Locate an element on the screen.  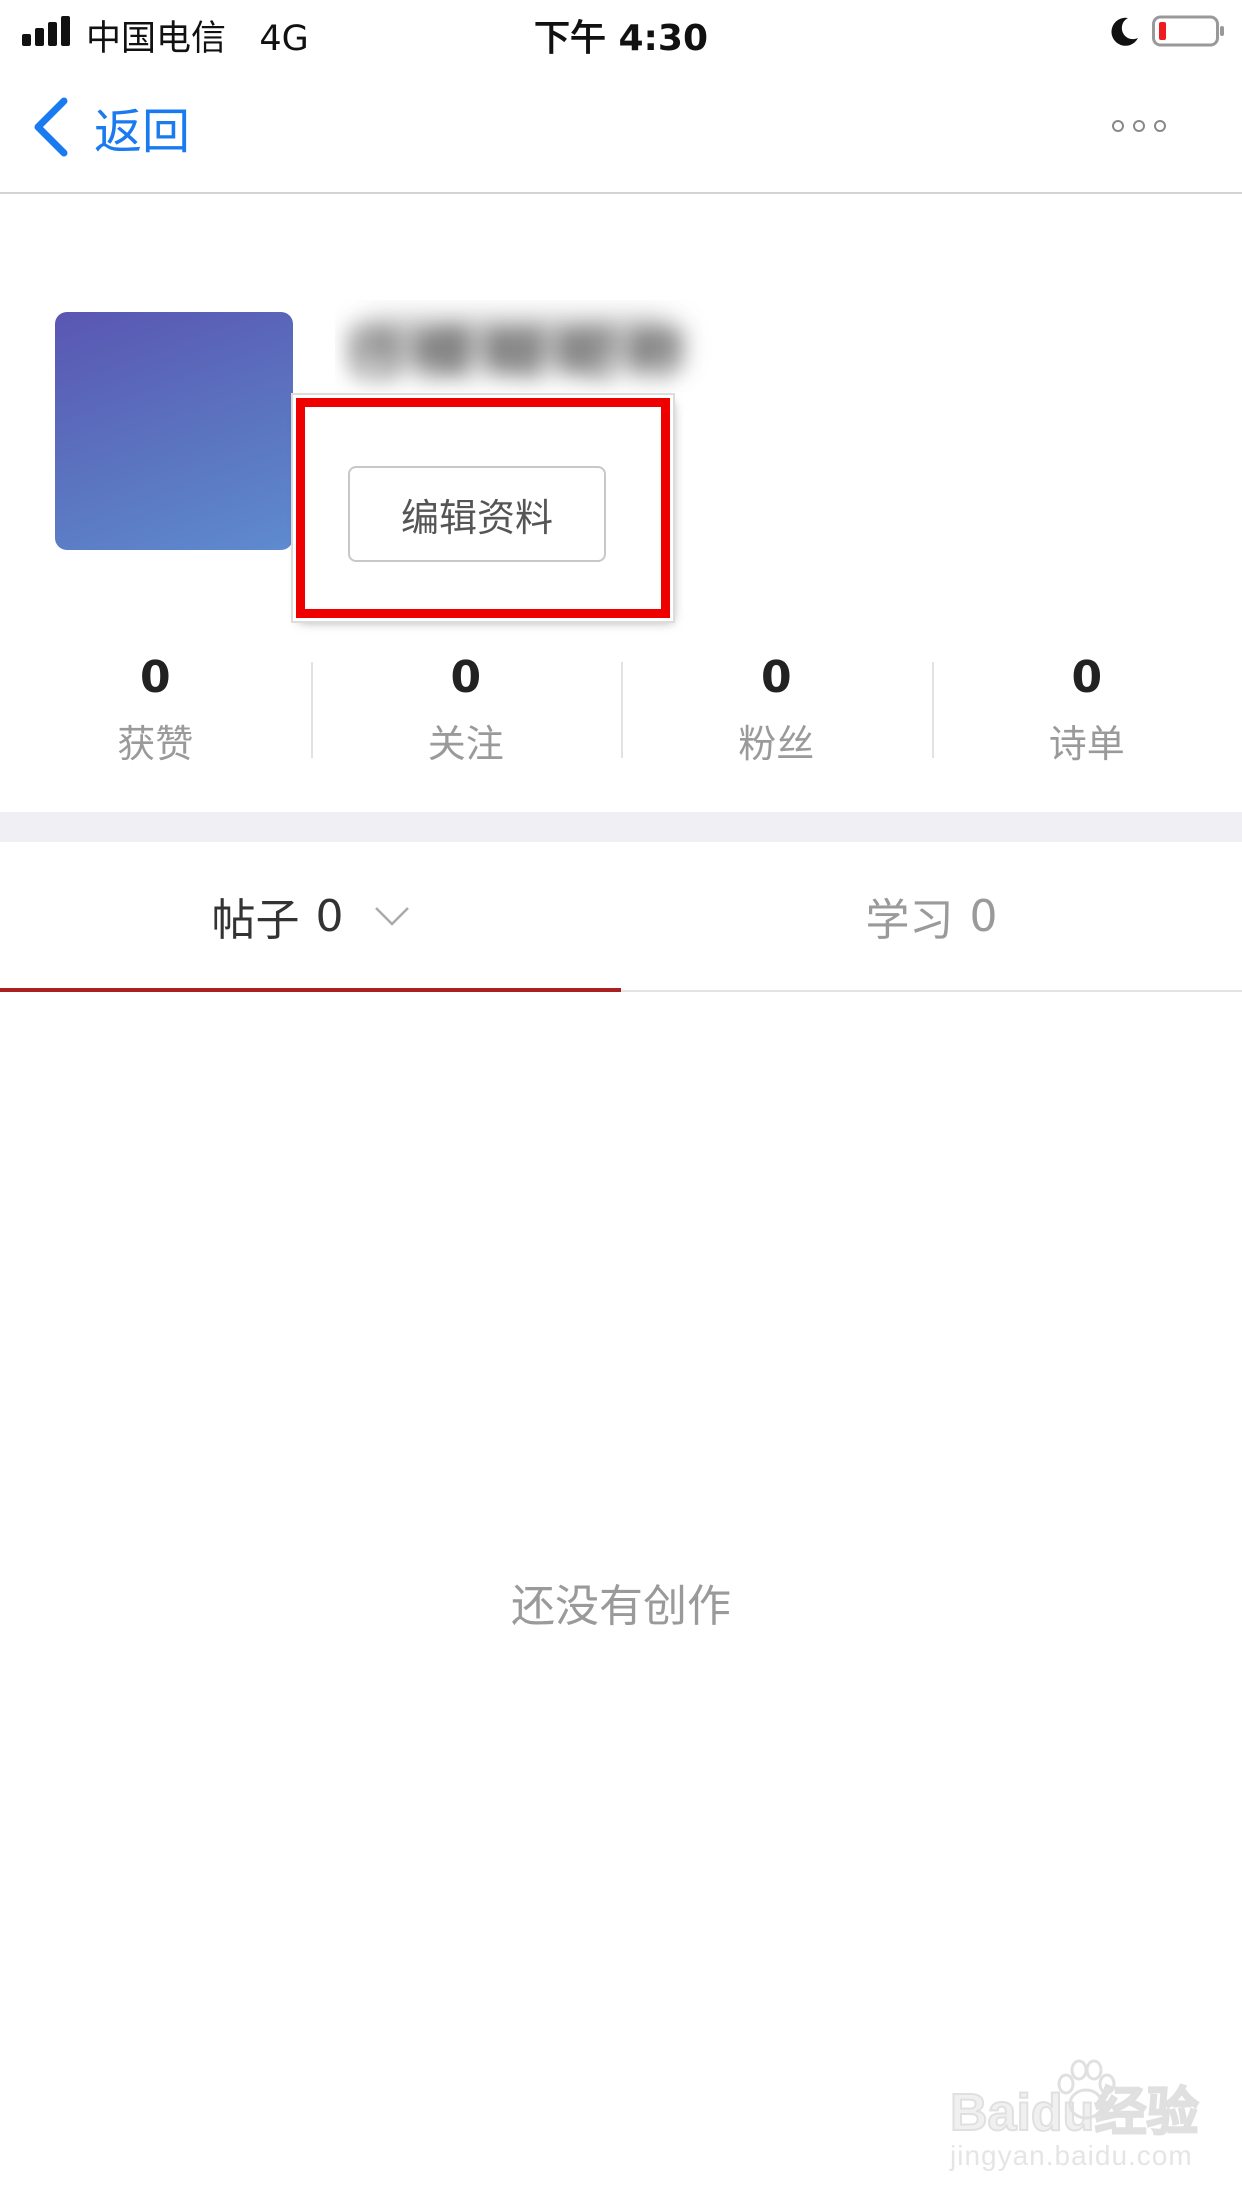
moon-icon is located at coordinates (1124, 31).